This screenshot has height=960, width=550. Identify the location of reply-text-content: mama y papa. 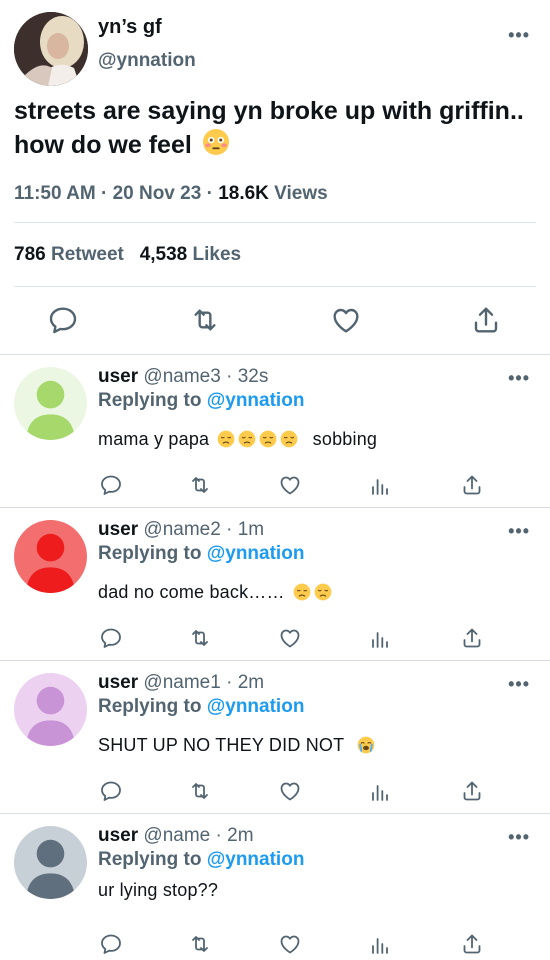
(154, 439).